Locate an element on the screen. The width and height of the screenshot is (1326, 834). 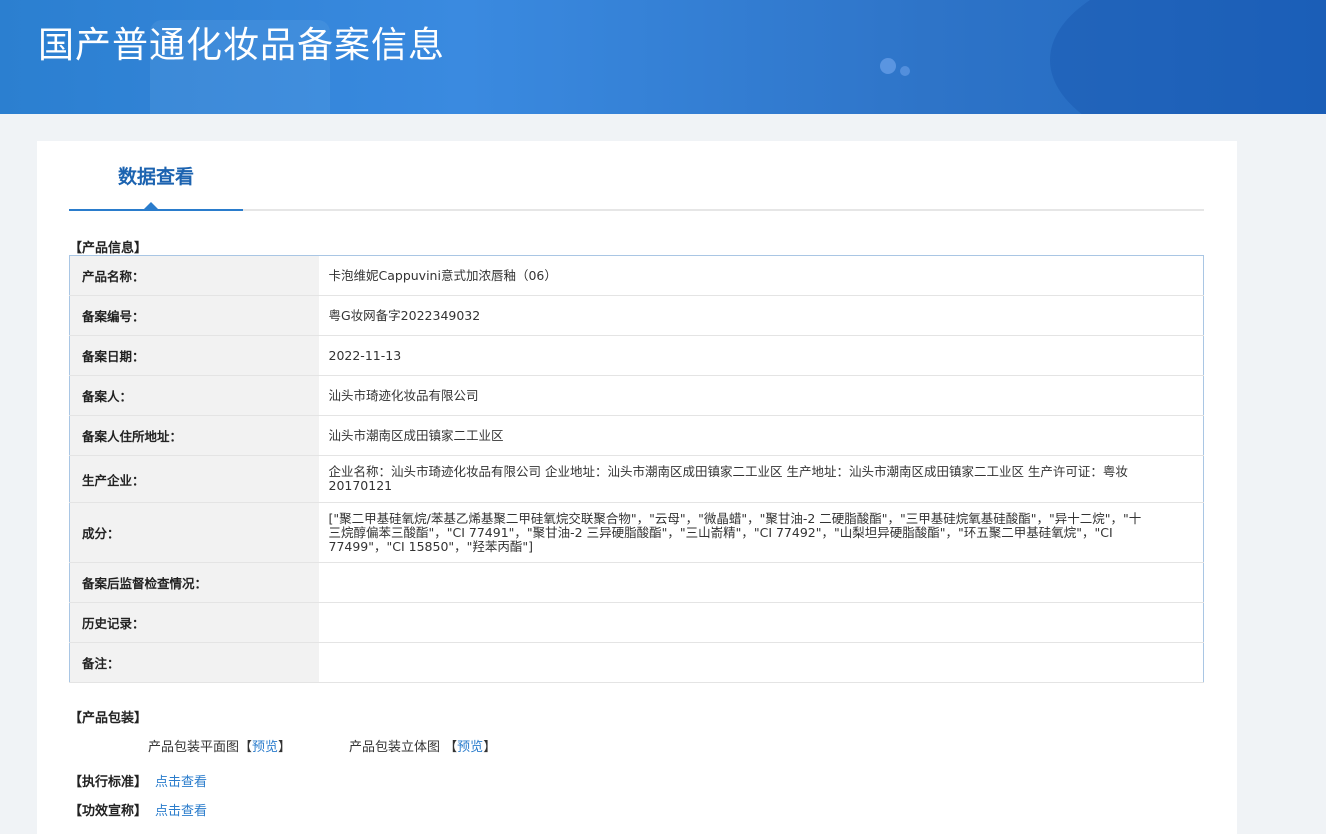
row-value: 卡泡维妮Cappuvini意式加浓唇釉（06） is located at coordinates (761, 275).